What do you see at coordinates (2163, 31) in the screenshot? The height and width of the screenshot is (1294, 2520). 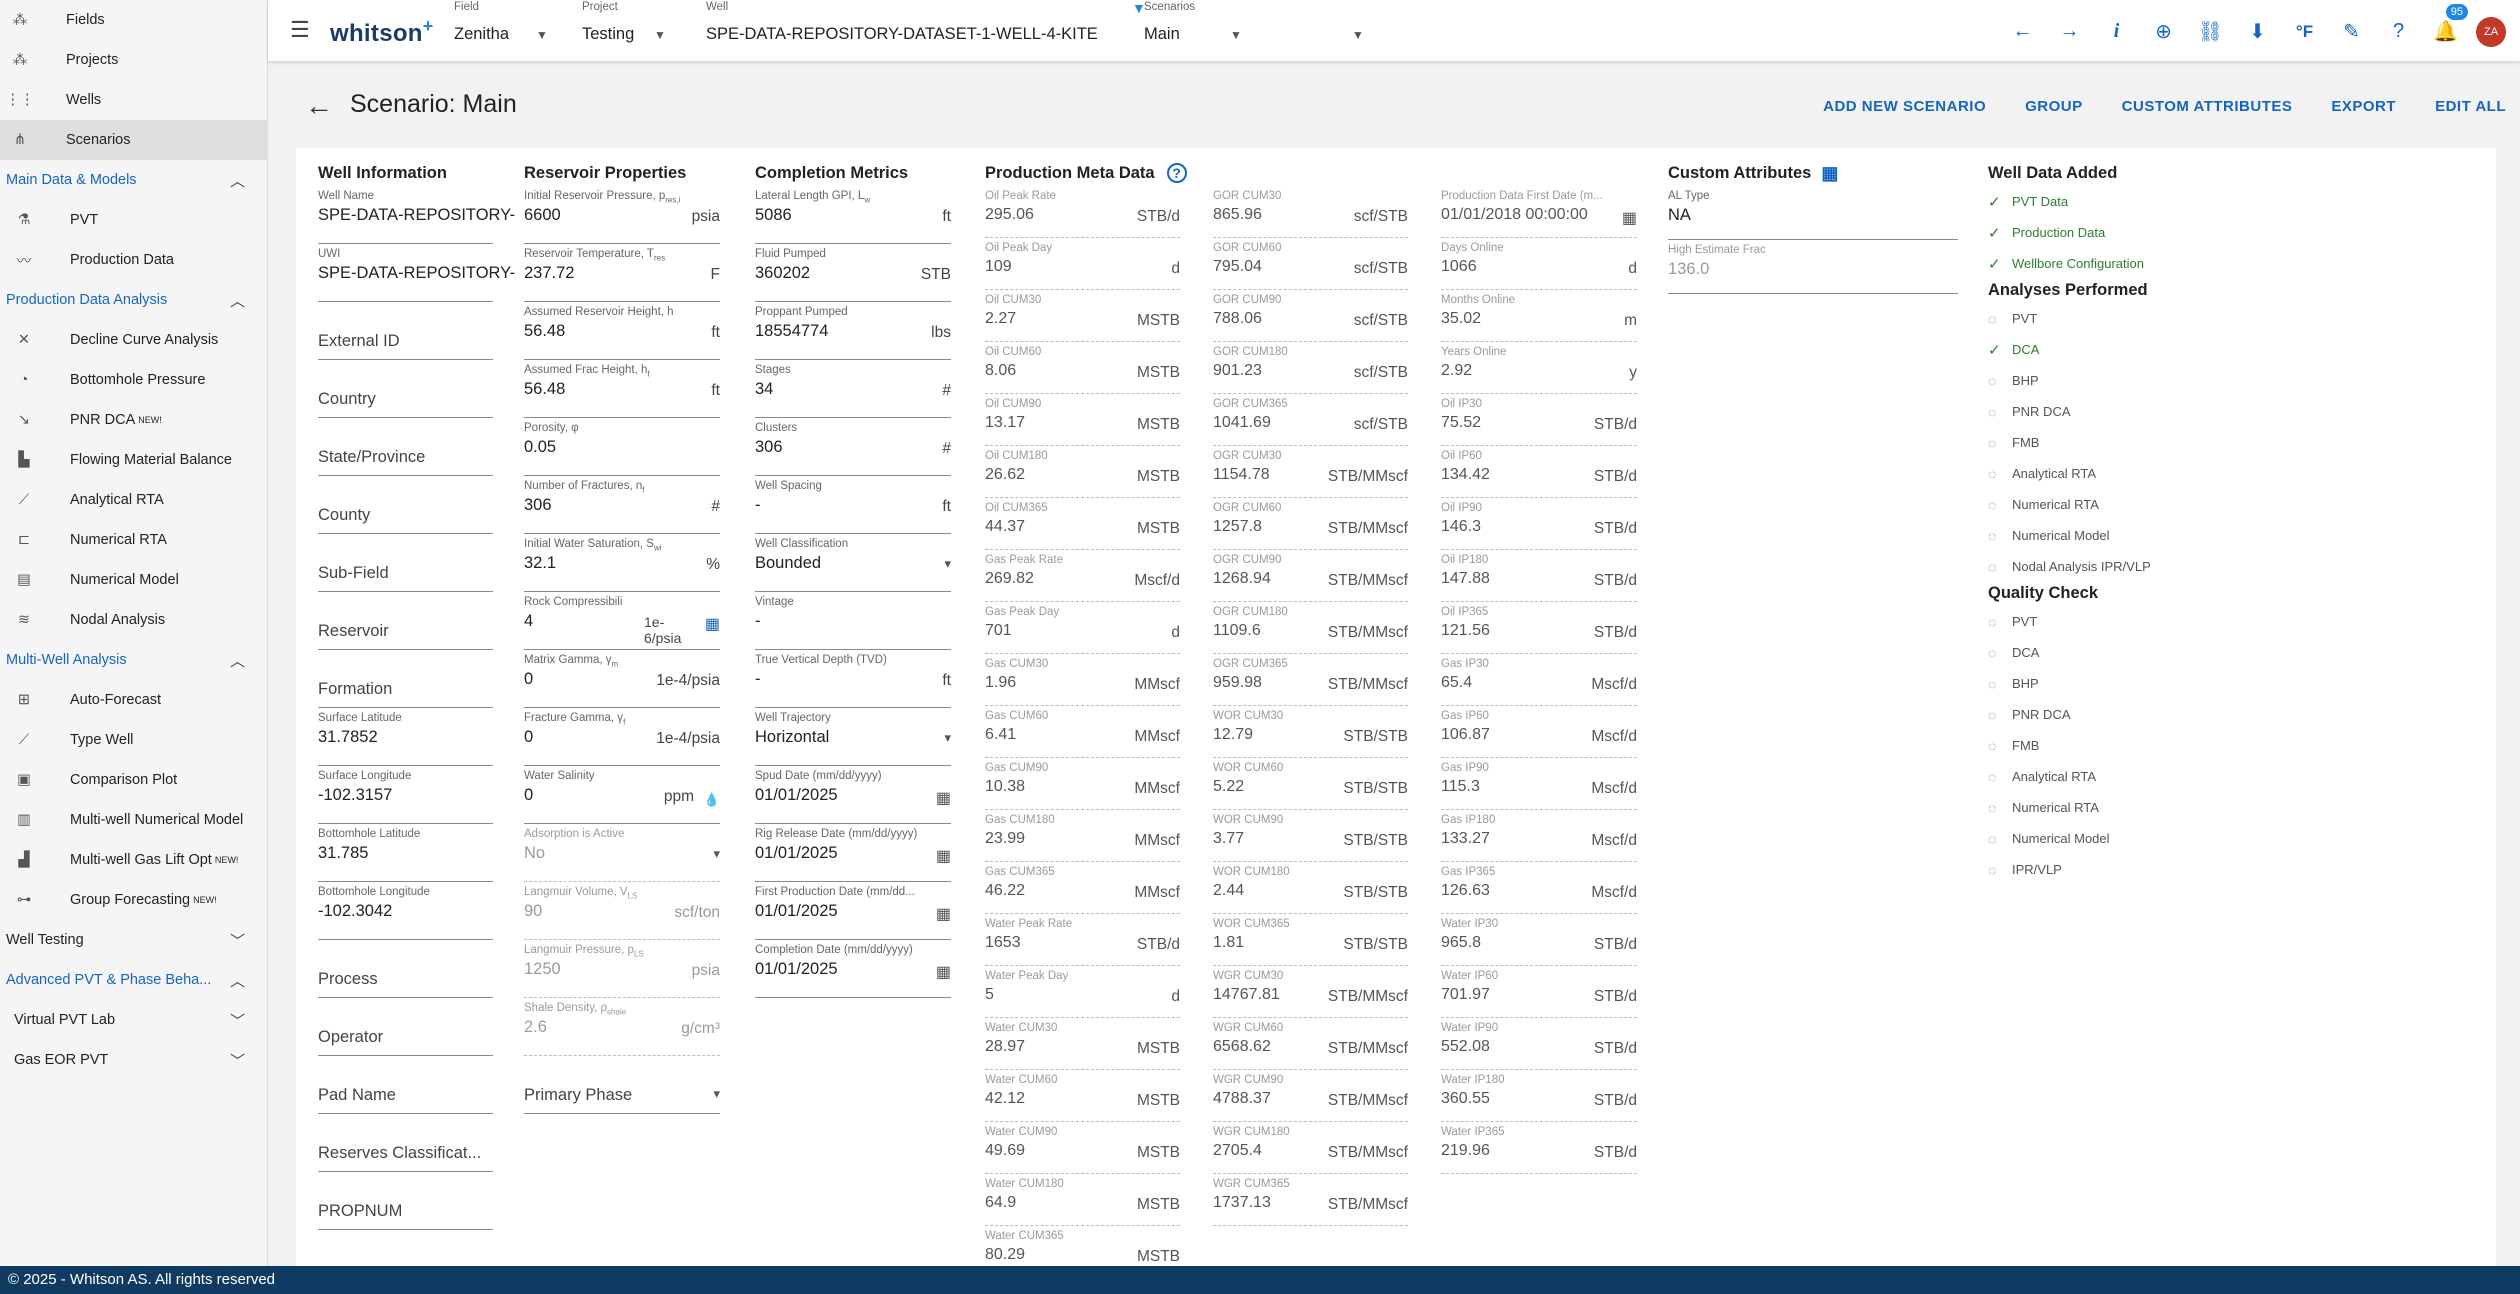 I see `globe-icon: ⊕` at bounding box center [2163, 31].